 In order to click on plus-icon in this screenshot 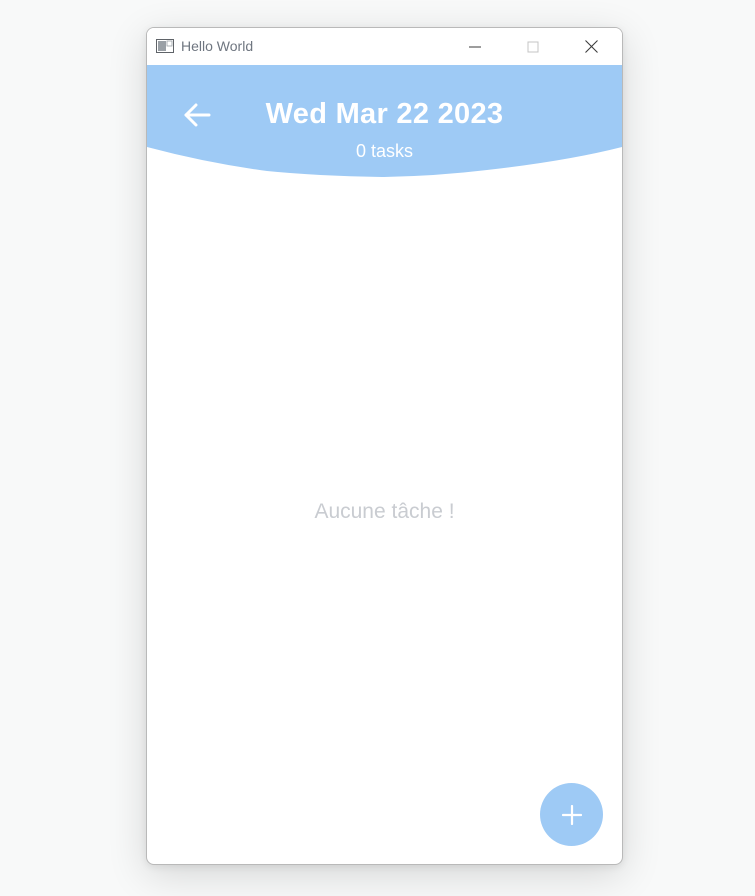, I will do `click(571, 814)`.